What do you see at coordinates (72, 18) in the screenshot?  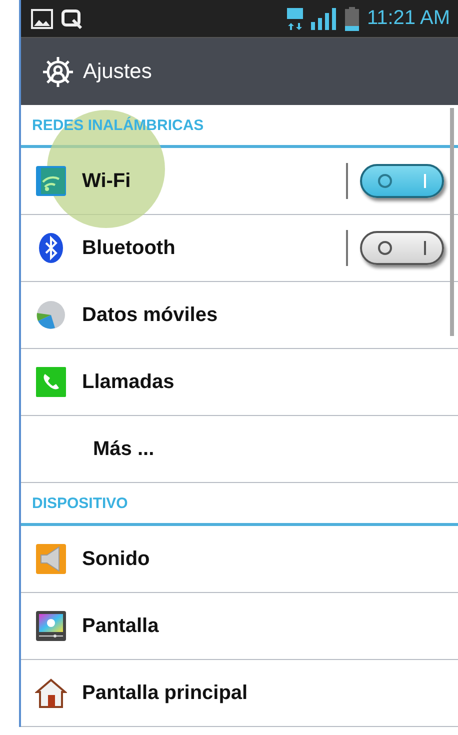 I see `search-icon` at bounding box center [72, 18].